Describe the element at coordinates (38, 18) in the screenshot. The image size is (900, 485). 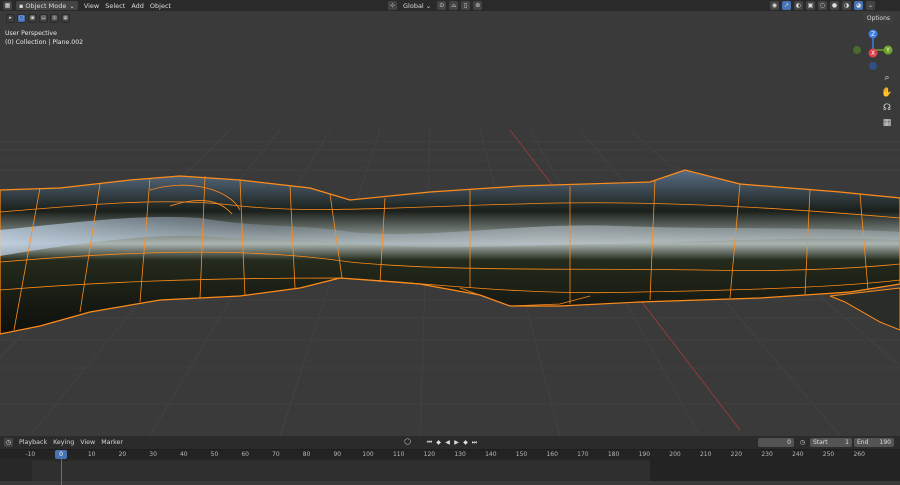
I see `selection-tools: ▸ ▢ ▣ ▤ ▥ ▦` at that location.